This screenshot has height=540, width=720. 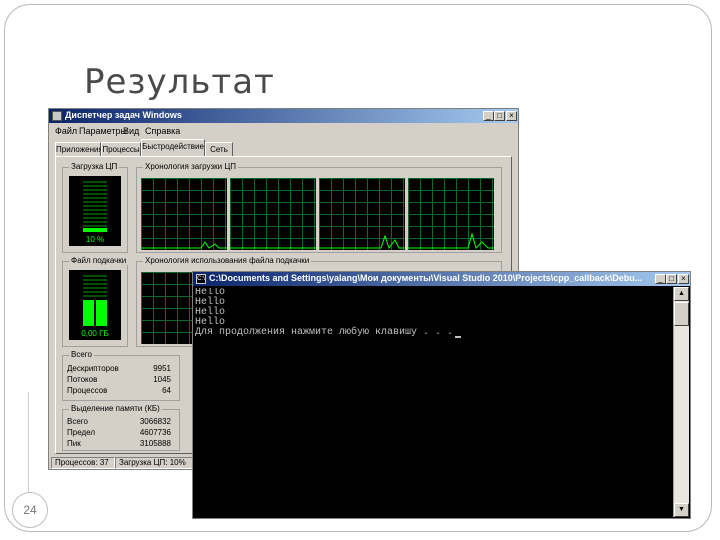 I want to click on pagefile-value: 0,00 ГБ, so click(x=95, y=333).